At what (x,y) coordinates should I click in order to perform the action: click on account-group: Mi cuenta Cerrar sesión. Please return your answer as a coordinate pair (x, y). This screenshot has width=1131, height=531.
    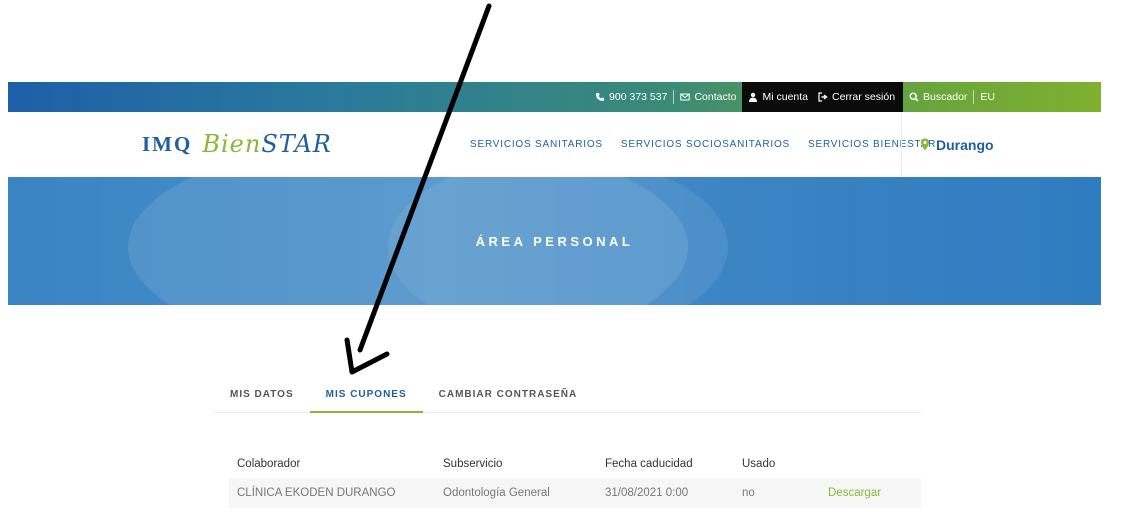
    Looking at the image, I should click on (823, 97).